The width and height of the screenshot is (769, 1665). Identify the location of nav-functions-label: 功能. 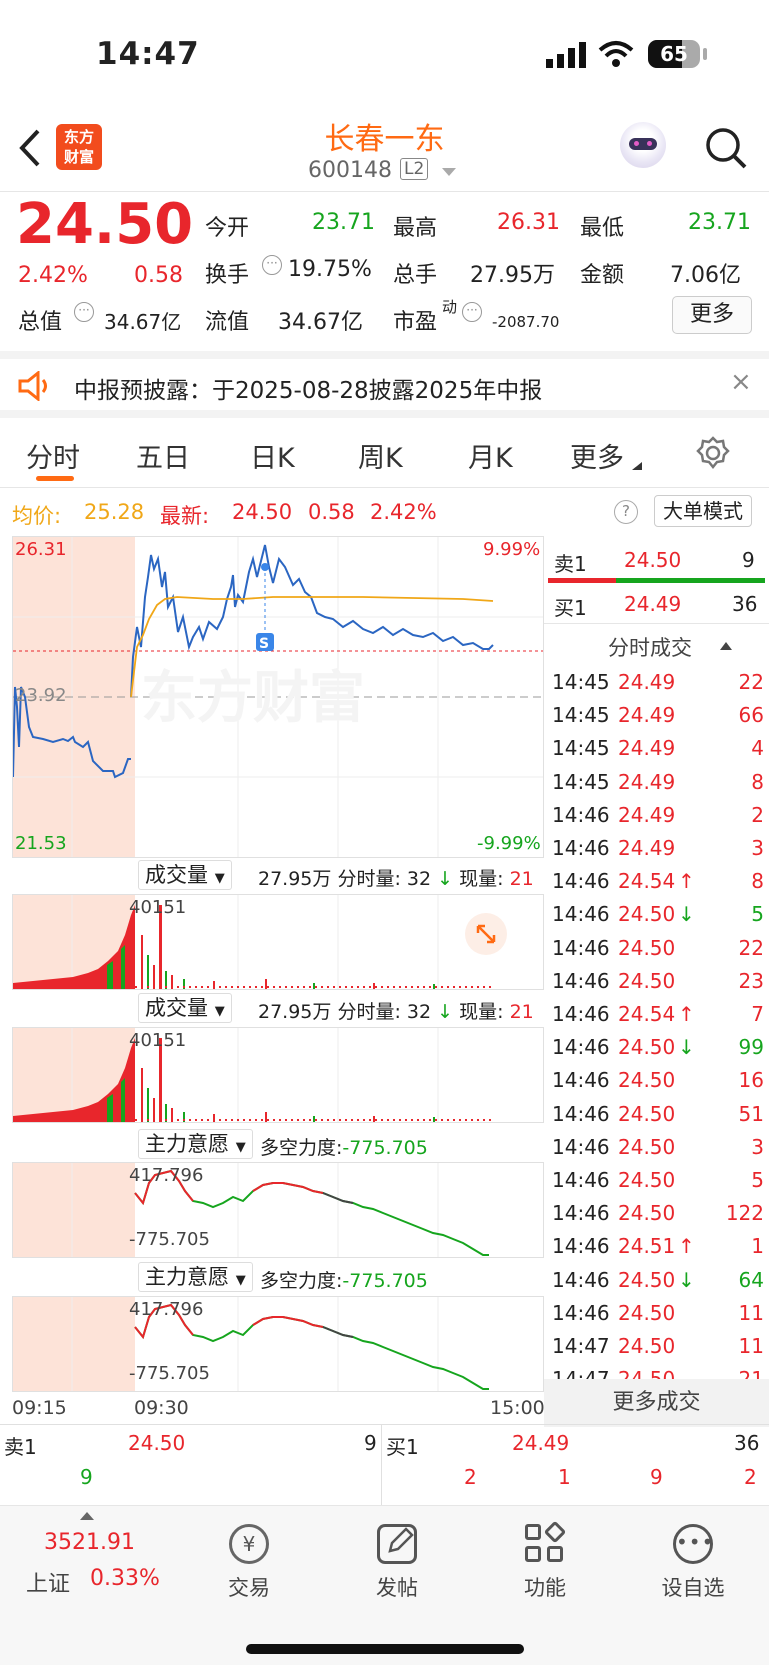
(545, 1588).